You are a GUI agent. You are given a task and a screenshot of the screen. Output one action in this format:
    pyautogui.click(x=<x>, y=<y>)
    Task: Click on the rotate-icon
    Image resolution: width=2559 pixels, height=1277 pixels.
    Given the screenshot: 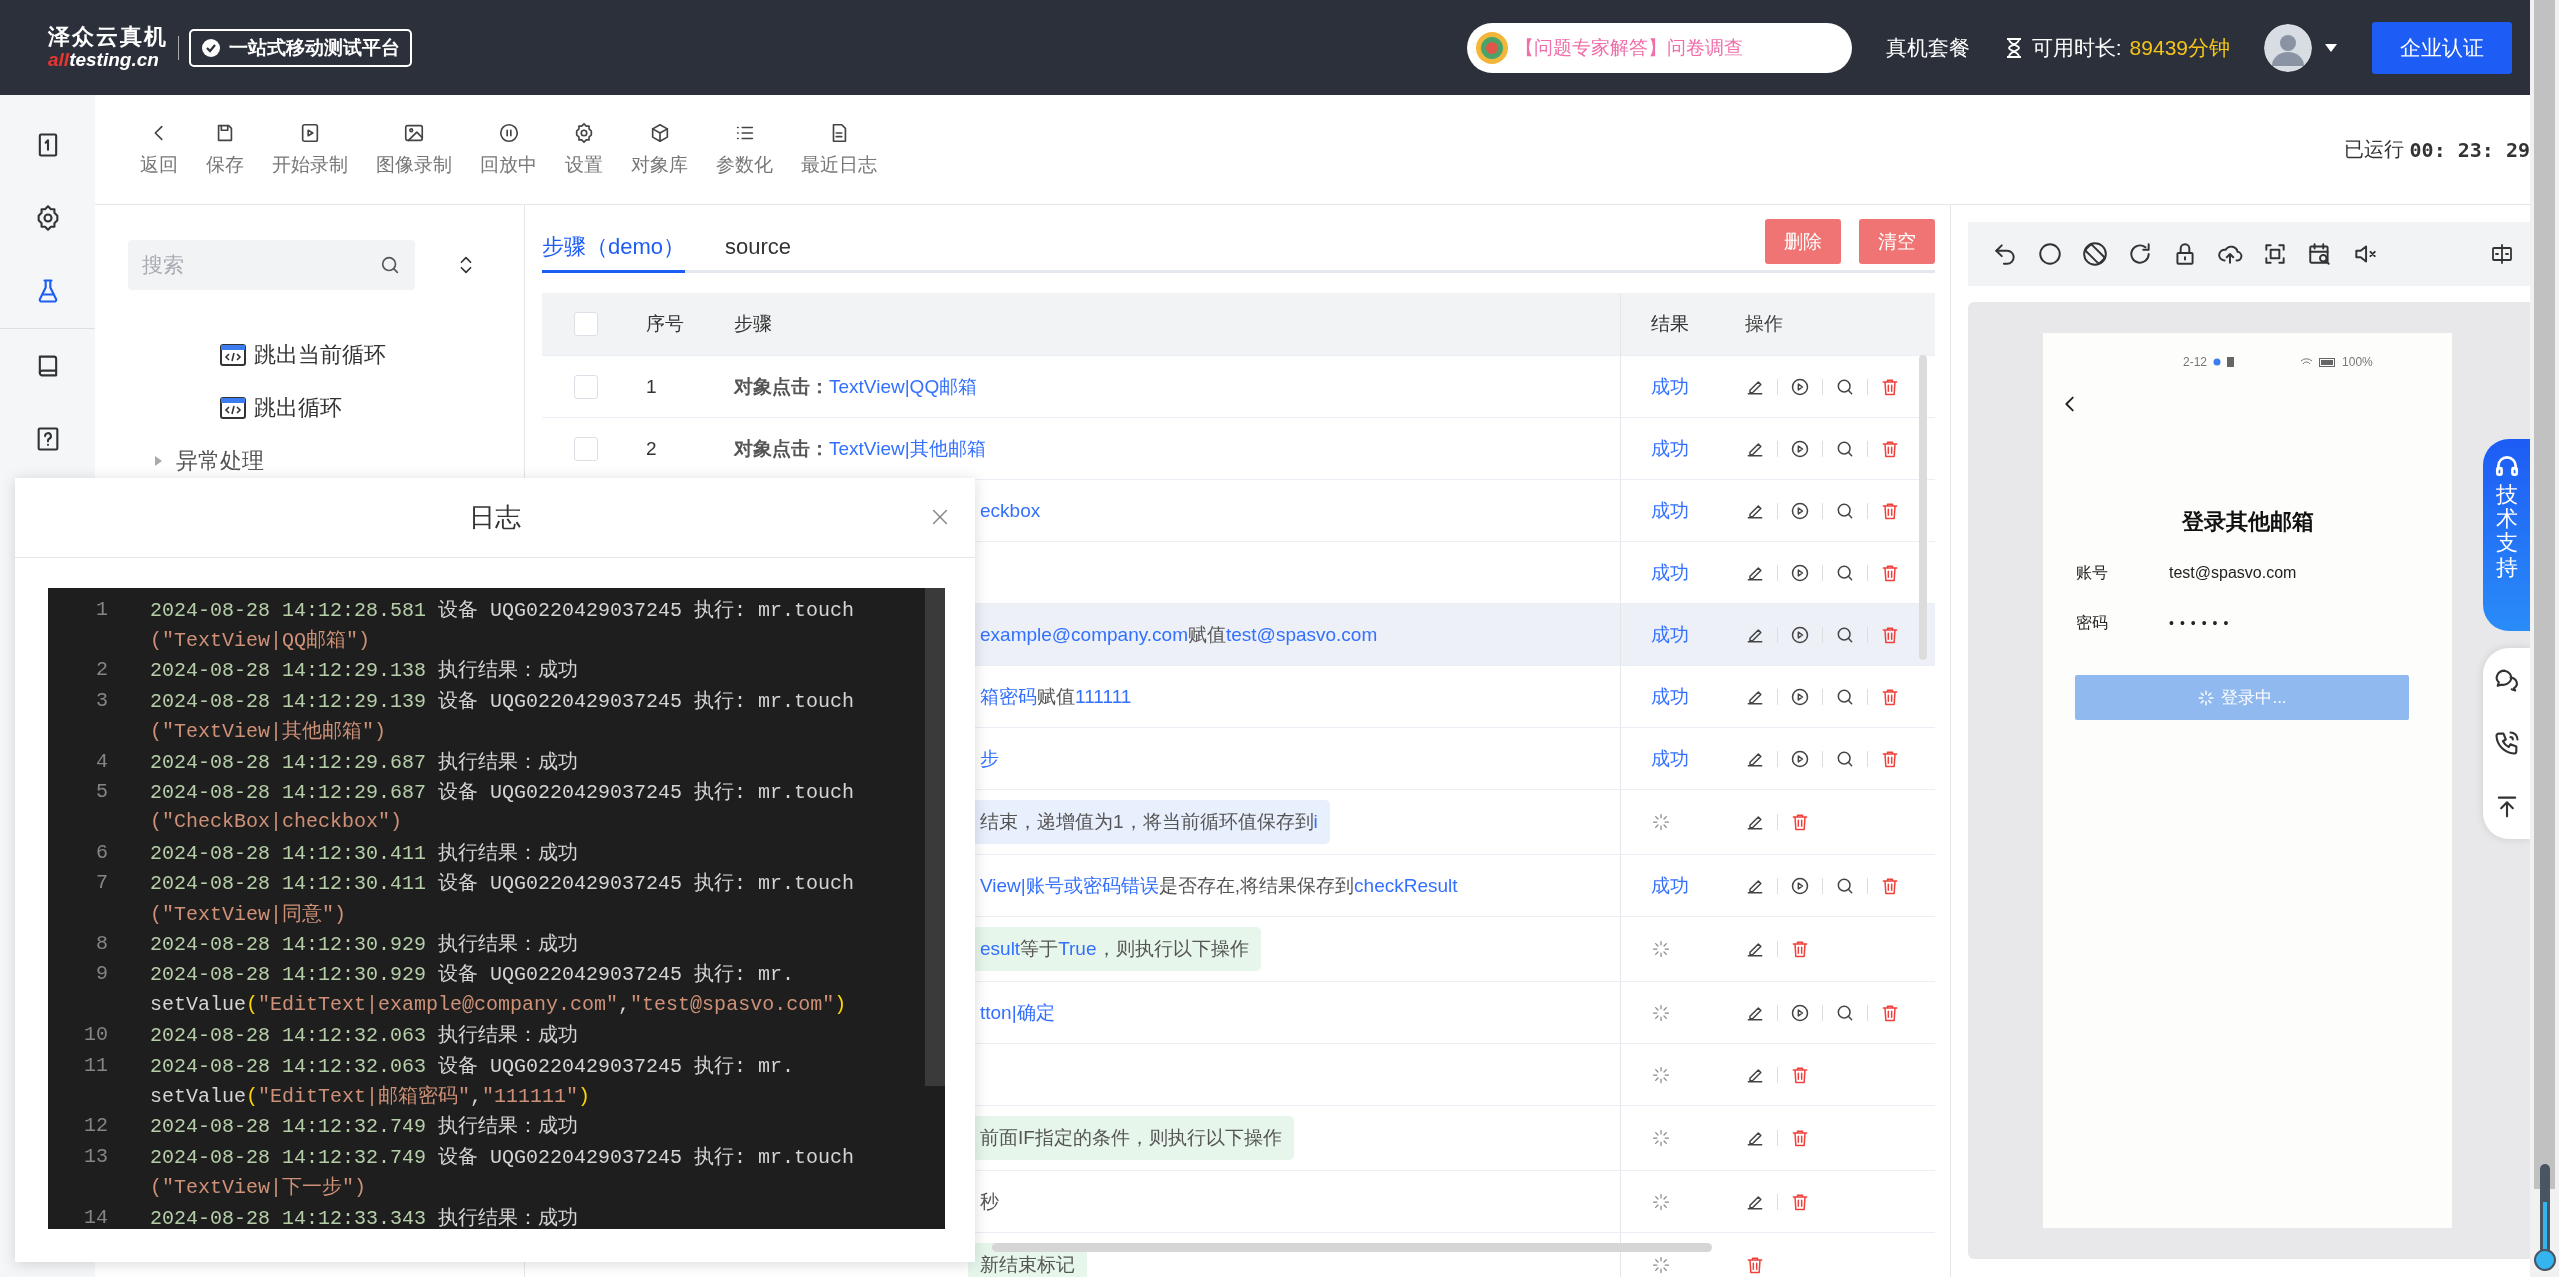 What is the action you would take?
    pyautogui.click(x=2095, y=254)
    